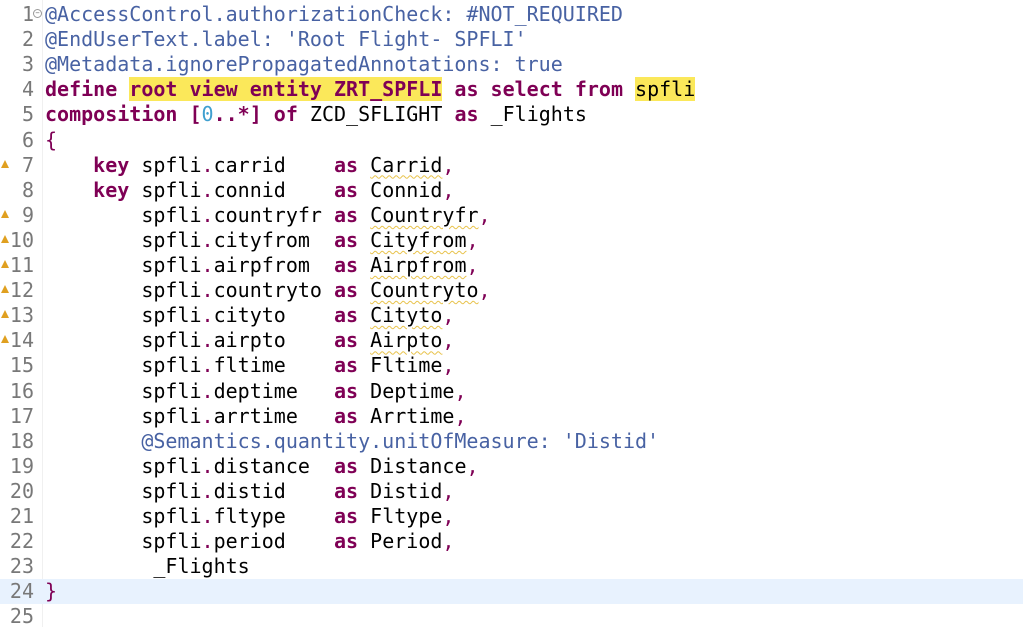 Image resolution: width=1023 pixels, height=629 pixels. What do you see at coordinates (249, 516) in the screenshot?
I see `code-text: spfli.fltype as Fltype,` at bounding box center [249, 516].